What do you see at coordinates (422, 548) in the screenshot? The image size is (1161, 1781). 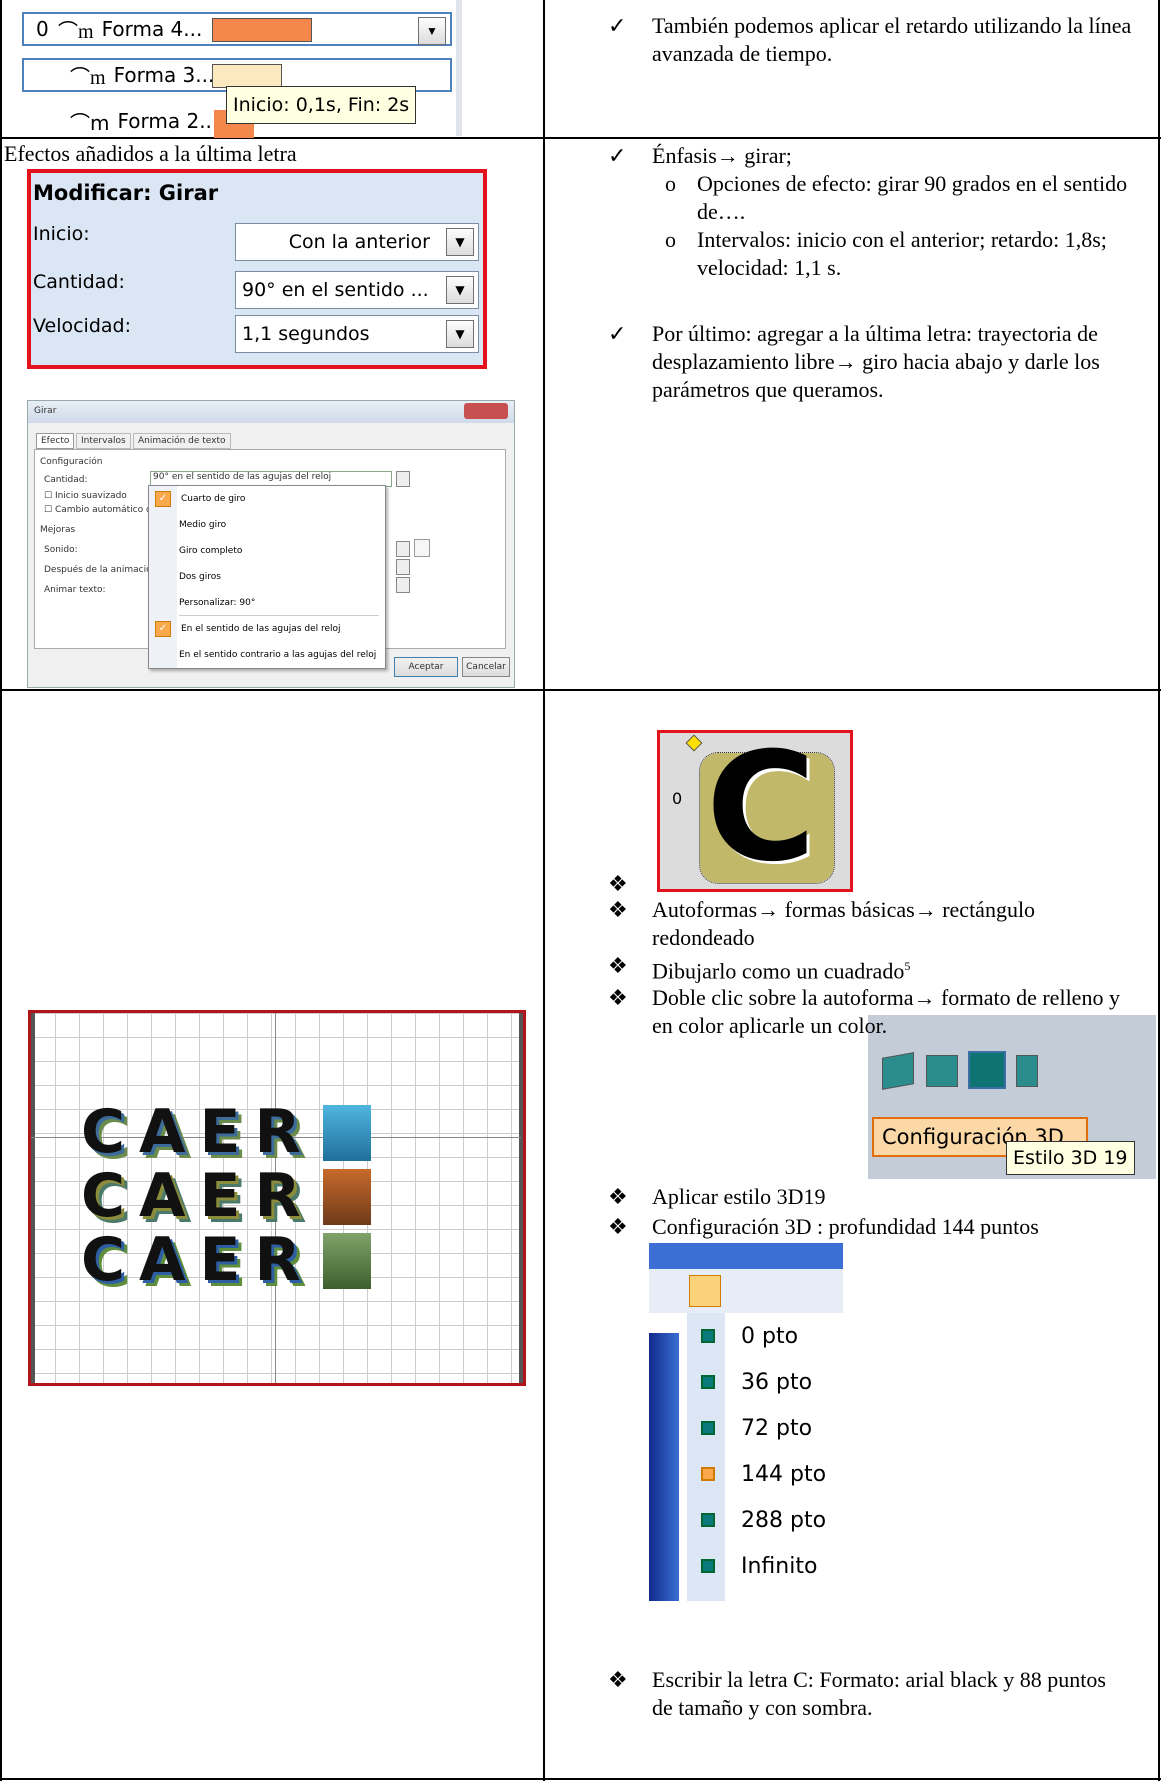 I see `speaker-icon` at bounding box center [422, 548].